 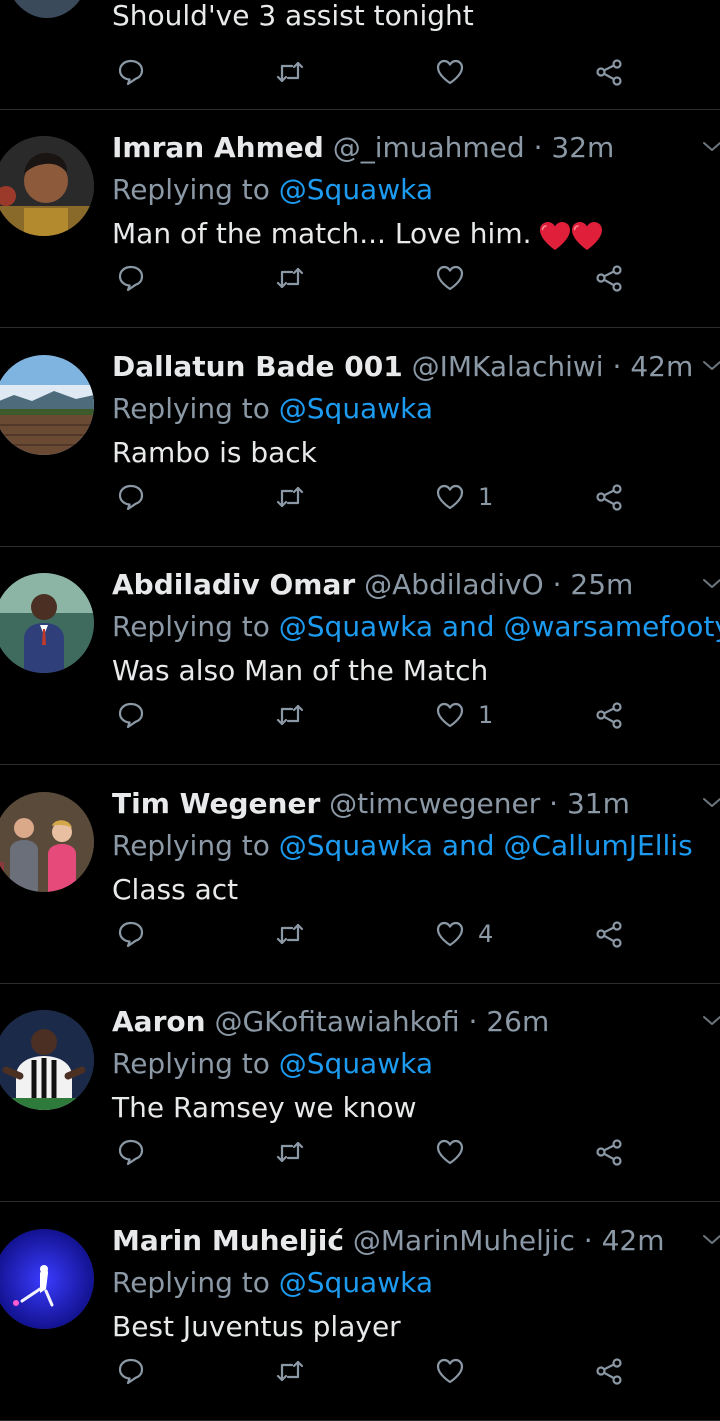 I want to click on tweet-text: The Ramsey we know, so click(x=264, y=1107).